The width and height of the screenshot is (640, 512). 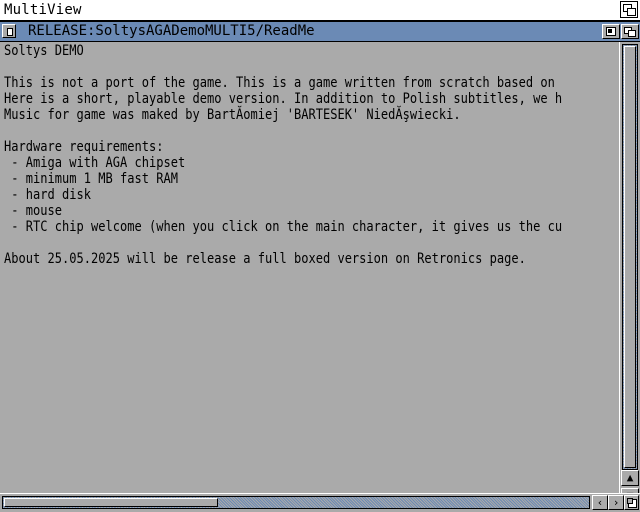 I want to click on vertical-scroll-thumb, so click(x=630, y=257).